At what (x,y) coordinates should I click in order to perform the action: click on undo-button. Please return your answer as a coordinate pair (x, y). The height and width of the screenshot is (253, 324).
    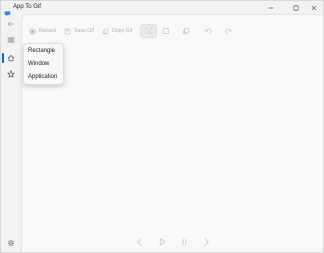
    Looking at the image, I should click on (208, 31).